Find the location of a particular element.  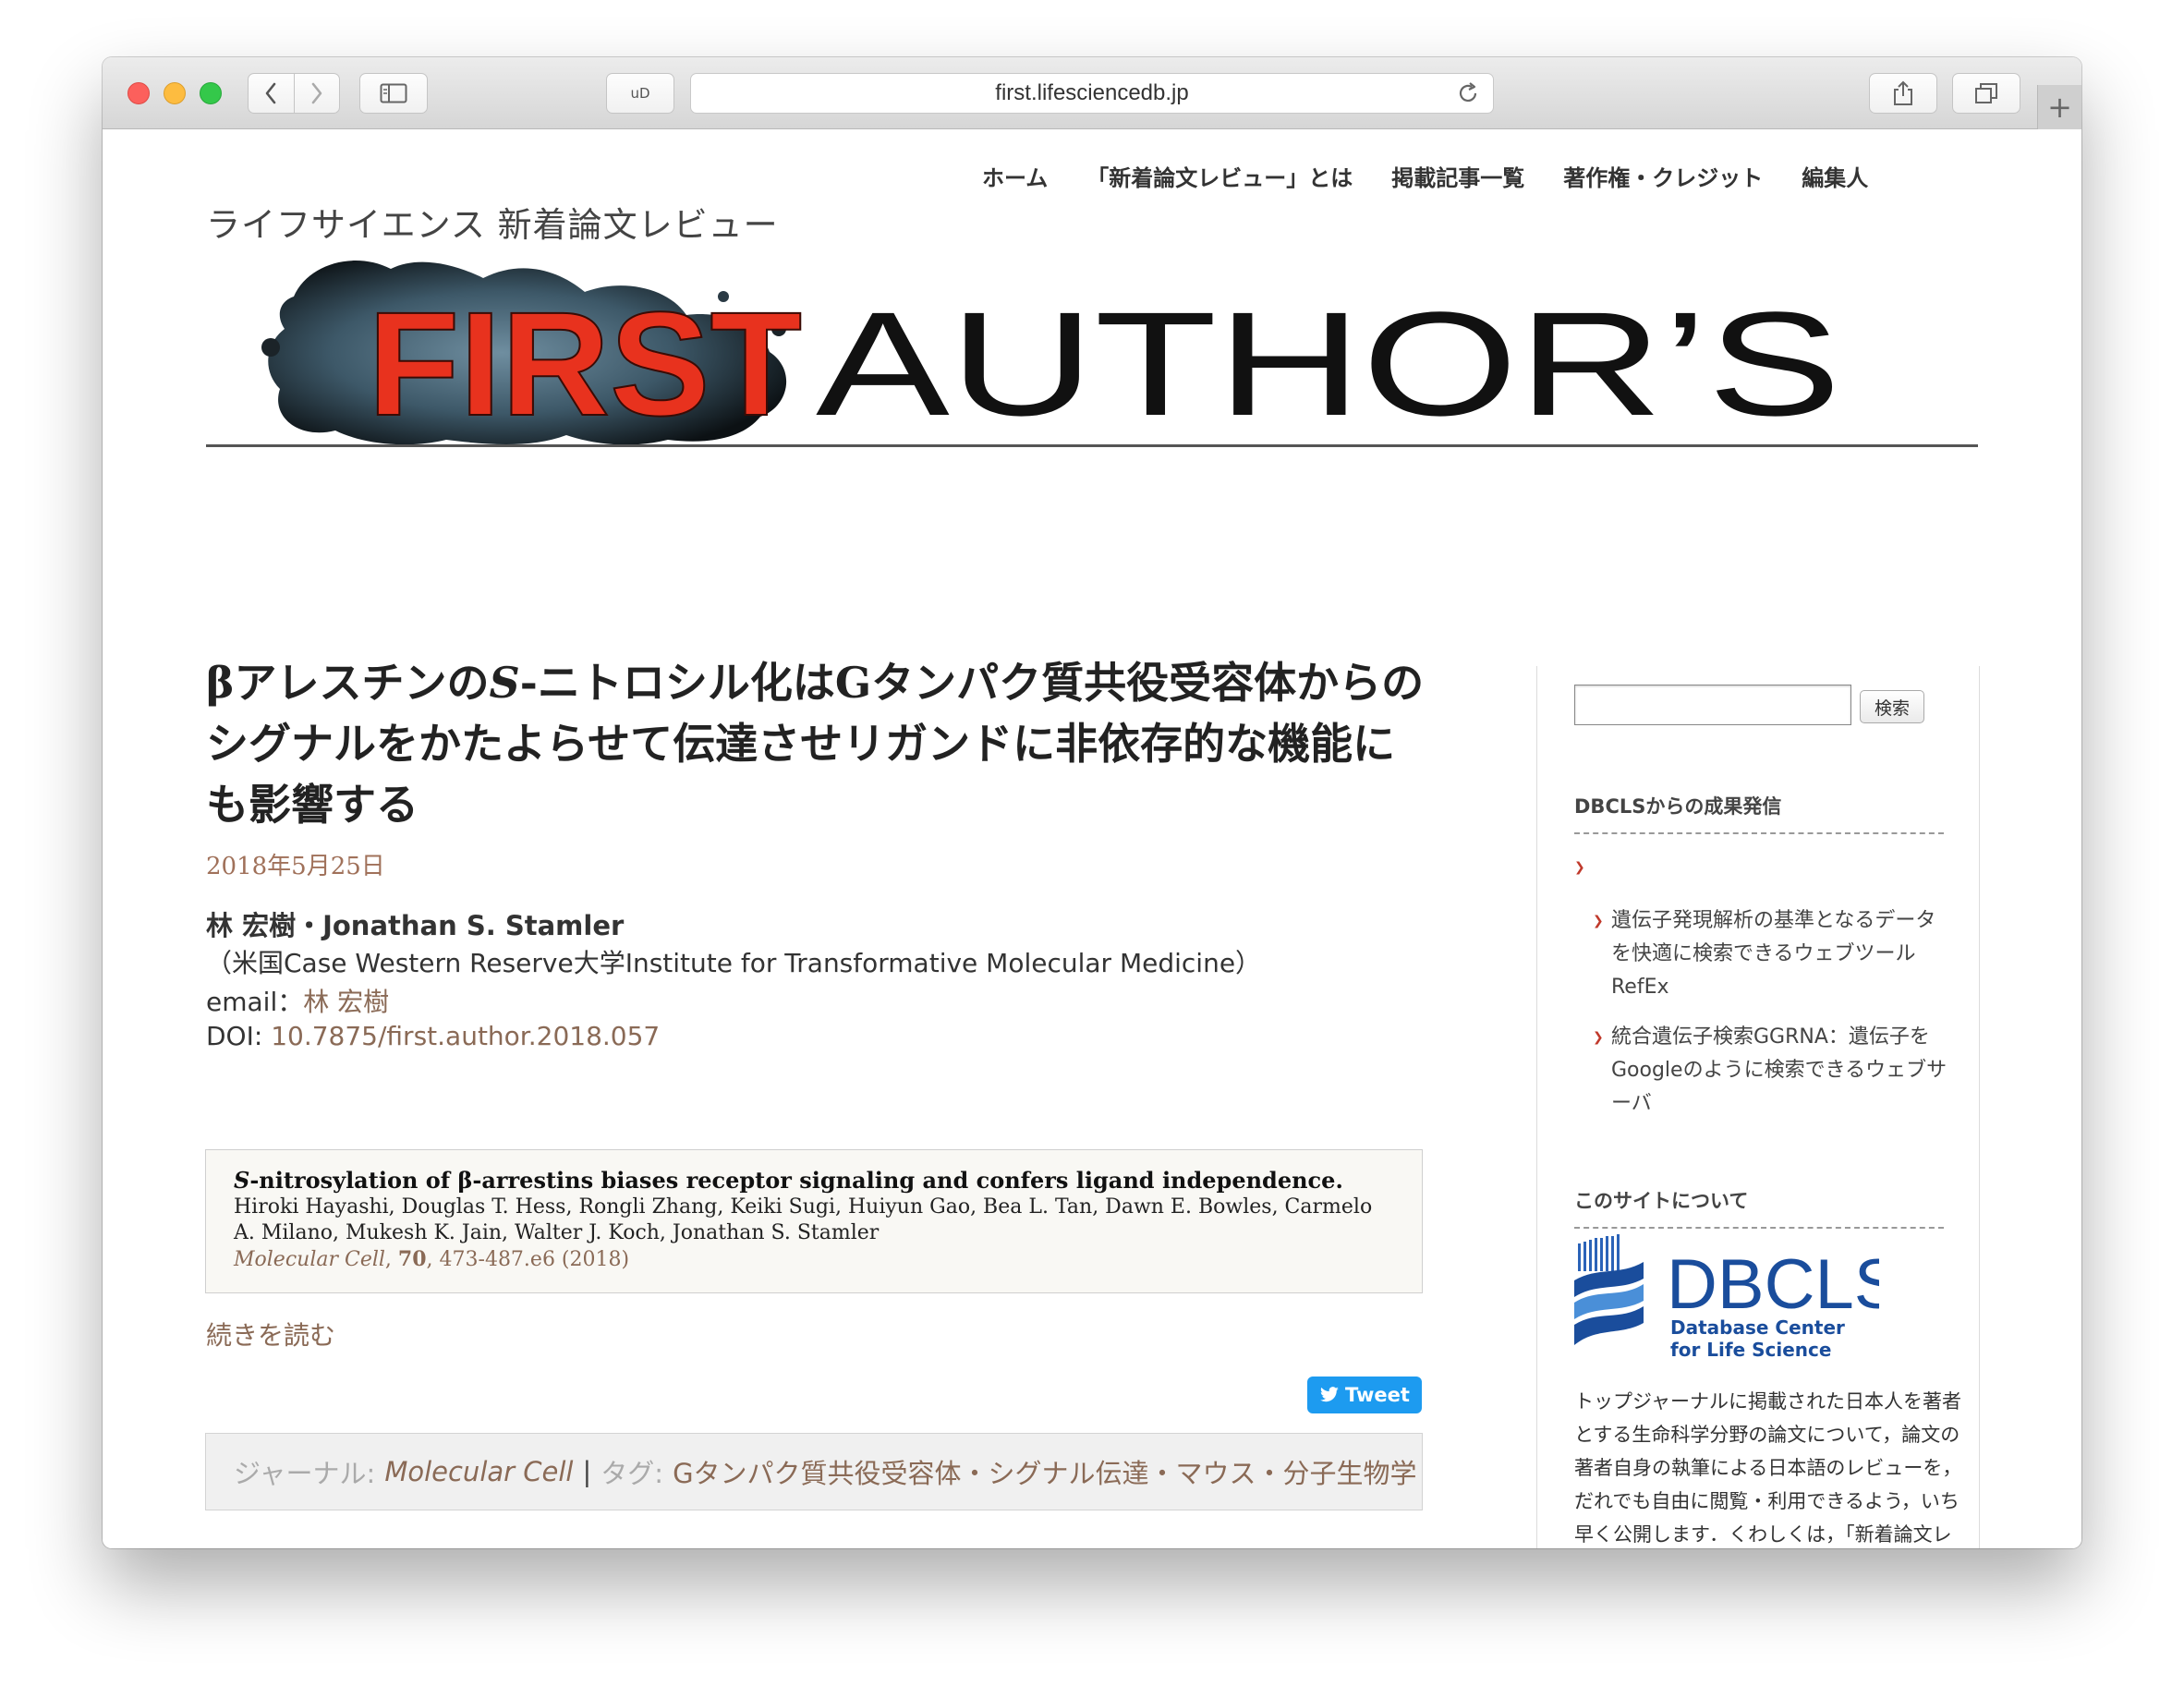

post-authors: 林 宏樹・Jonathan S. Stamler is located at coordinates (415, 925).